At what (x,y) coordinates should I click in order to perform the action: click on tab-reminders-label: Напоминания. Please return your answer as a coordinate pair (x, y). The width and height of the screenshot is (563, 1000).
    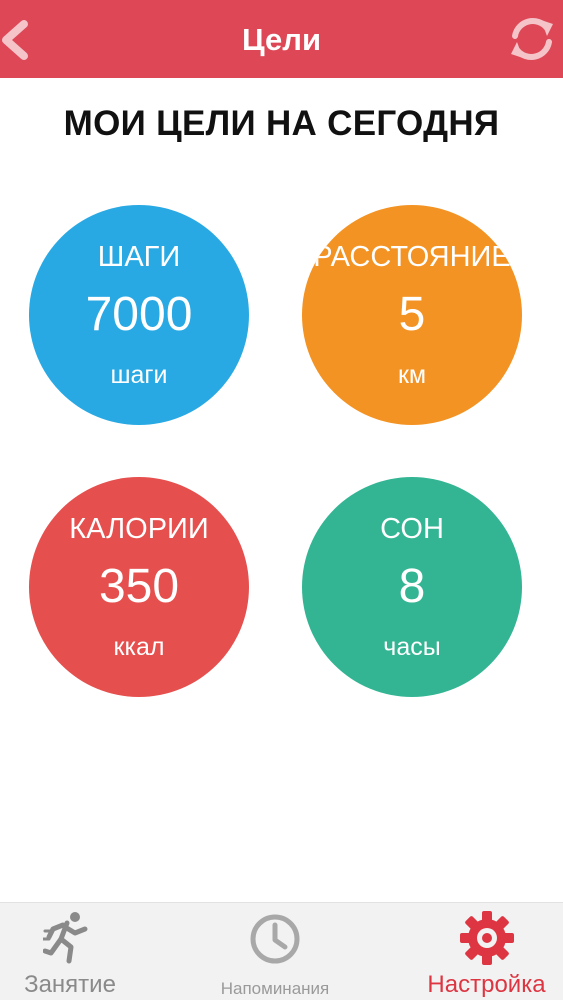
    Looking at the image, I should click on (275, 988).